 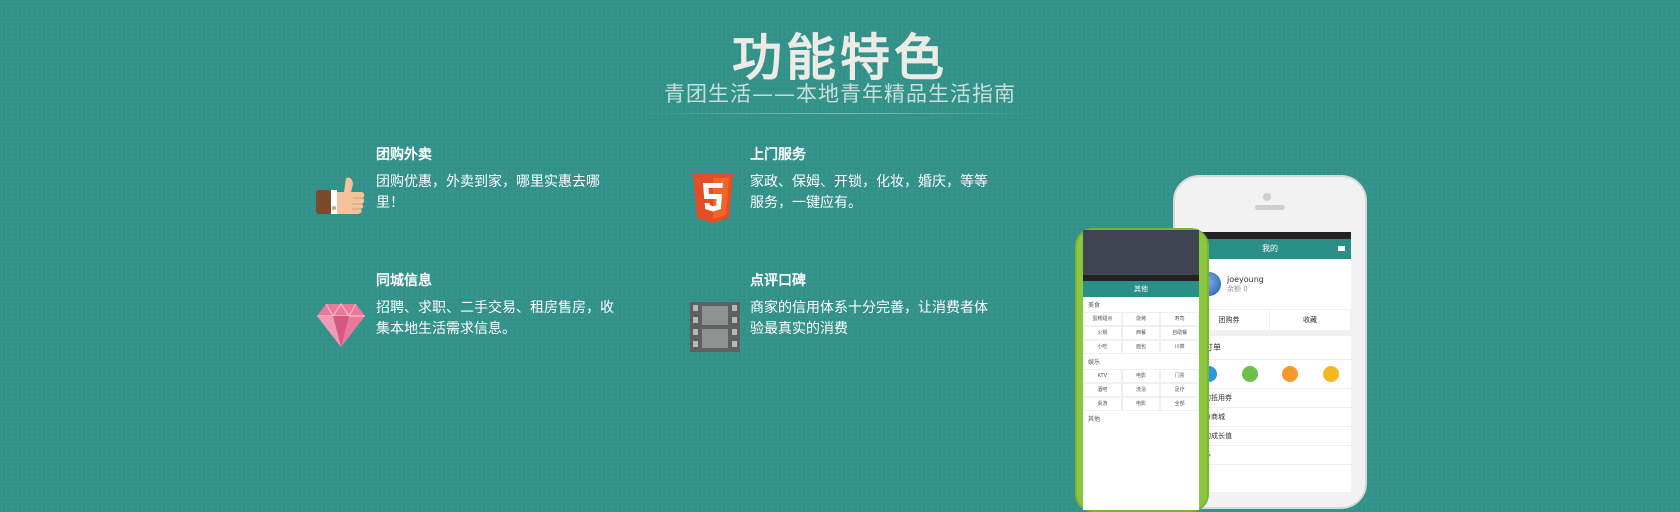 What do you see at coordinates (488, 192) in the screenshot?
I see `feature-desc: 团购优惠，外卖到家，哪里实惠去哪里！` at bounding box center [488, 192].